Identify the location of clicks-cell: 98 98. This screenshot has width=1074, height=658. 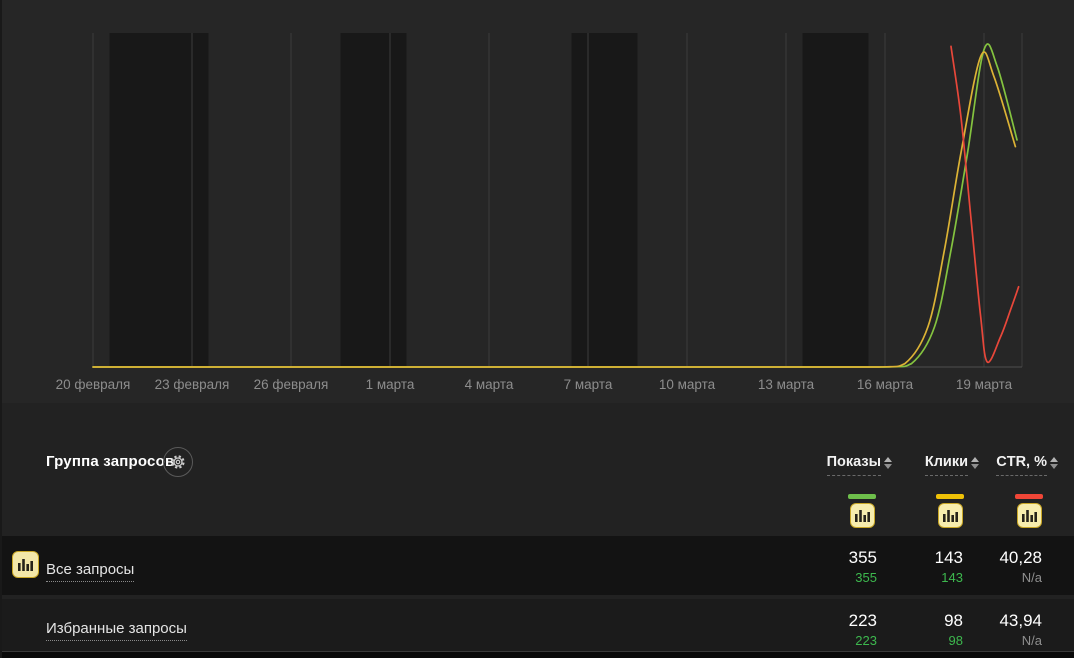
(953, 630).